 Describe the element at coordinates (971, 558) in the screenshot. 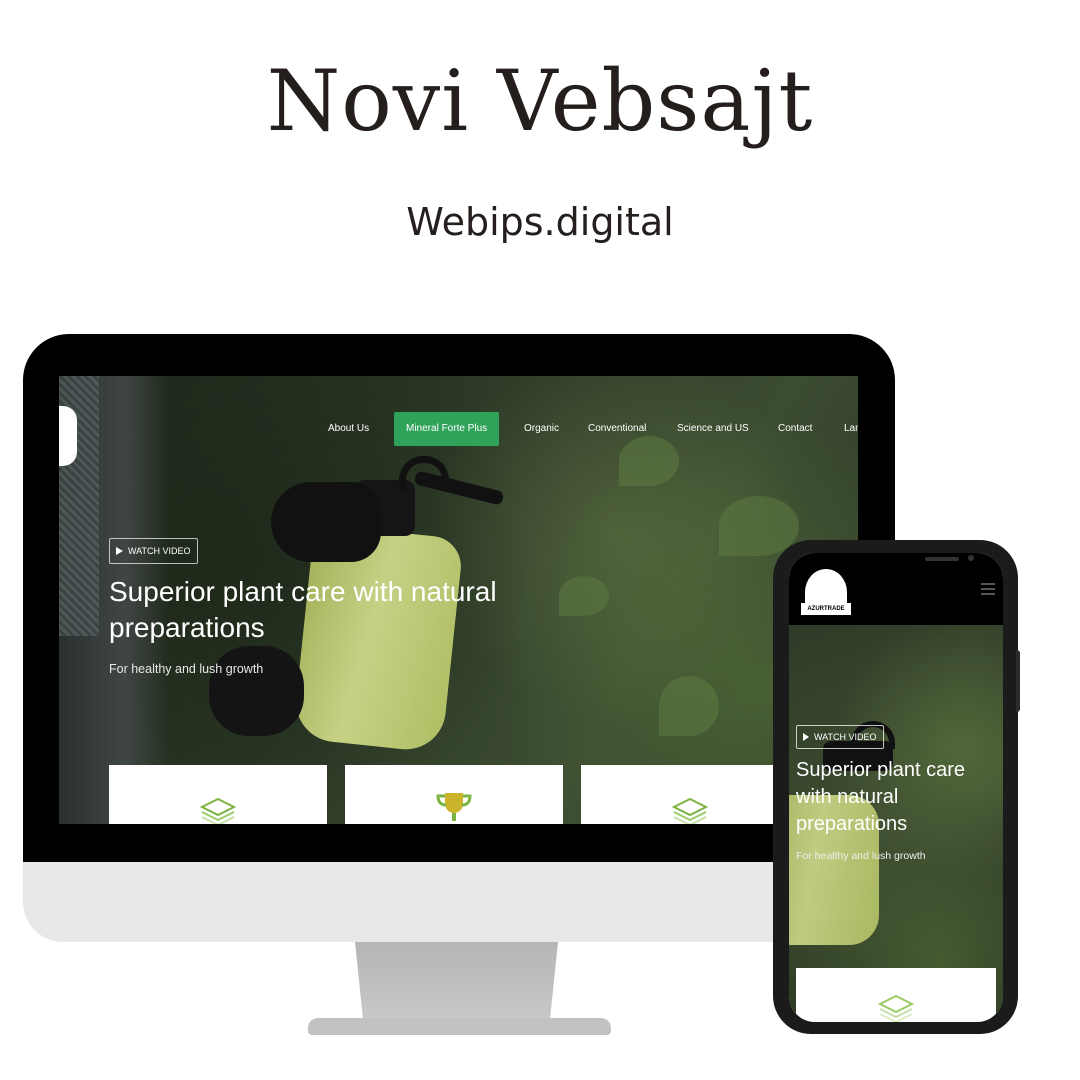

I see `front-camera` at that location.